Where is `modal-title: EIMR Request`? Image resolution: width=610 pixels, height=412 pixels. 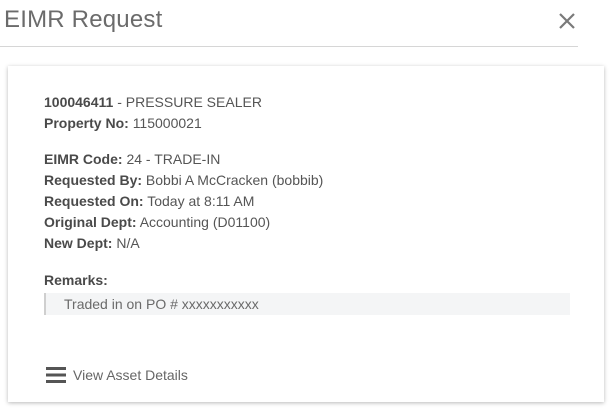
modal-title: EIMR Request is located at coordinates (83, 19).